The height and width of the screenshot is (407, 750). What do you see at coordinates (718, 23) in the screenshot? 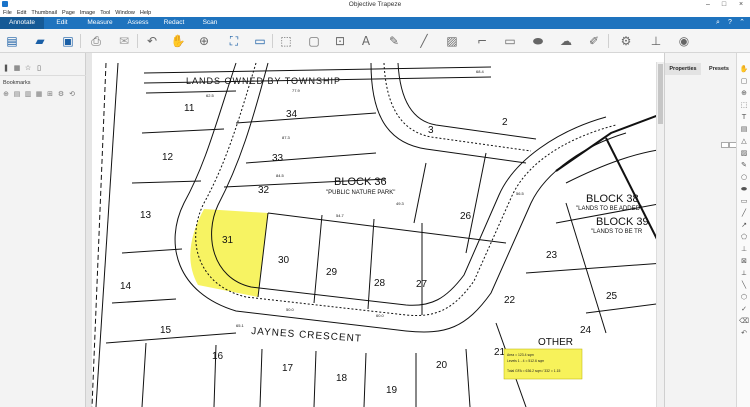
I see `search-icon: ⌕` at bounding box center [718, 23].